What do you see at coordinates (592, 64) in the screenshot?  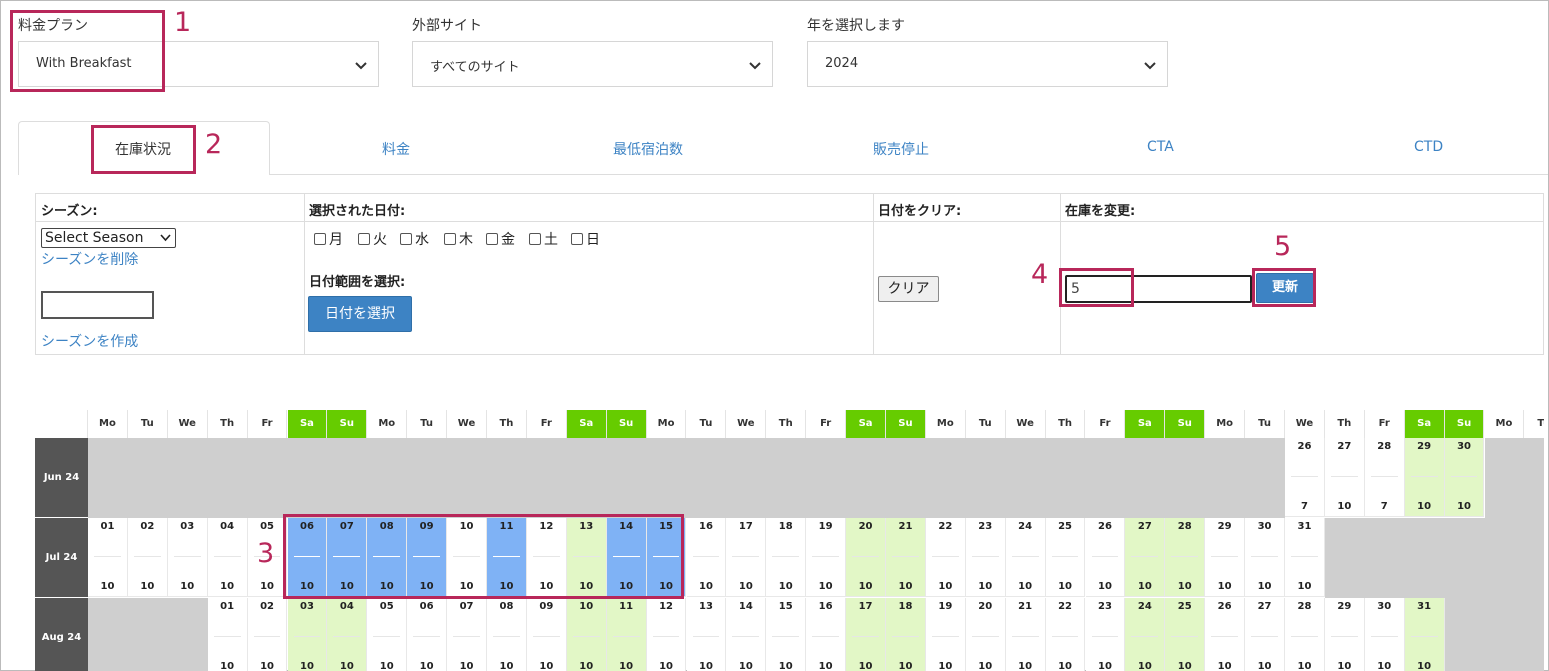 I see `external-site-select: すべてのサイト` at bounding box center [592, 64].